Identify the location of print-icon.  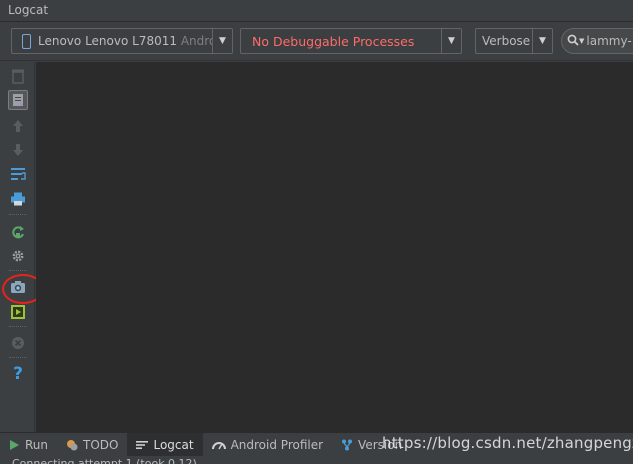
(18, 199).